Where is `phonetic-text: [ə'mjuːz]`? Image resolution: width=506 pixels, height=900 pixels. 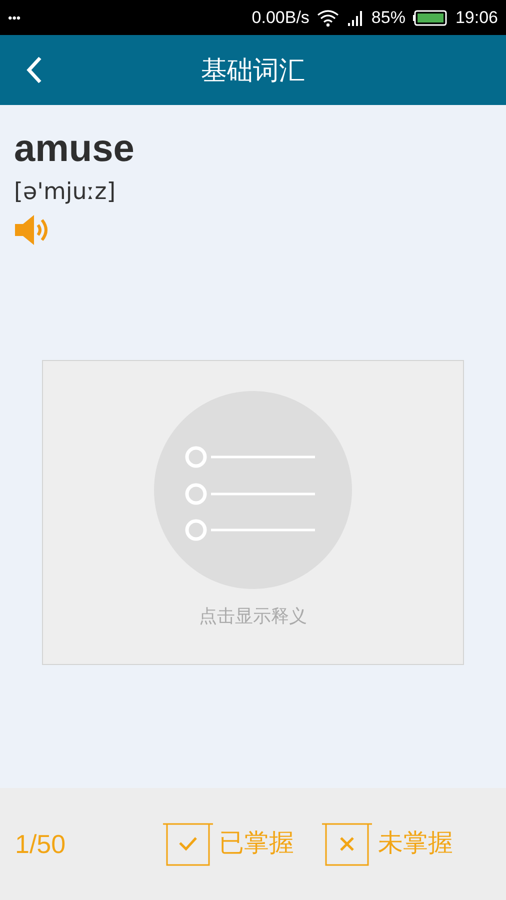
phonetic-text: [ə'mjuːz] is located at coordinates (65, 192).